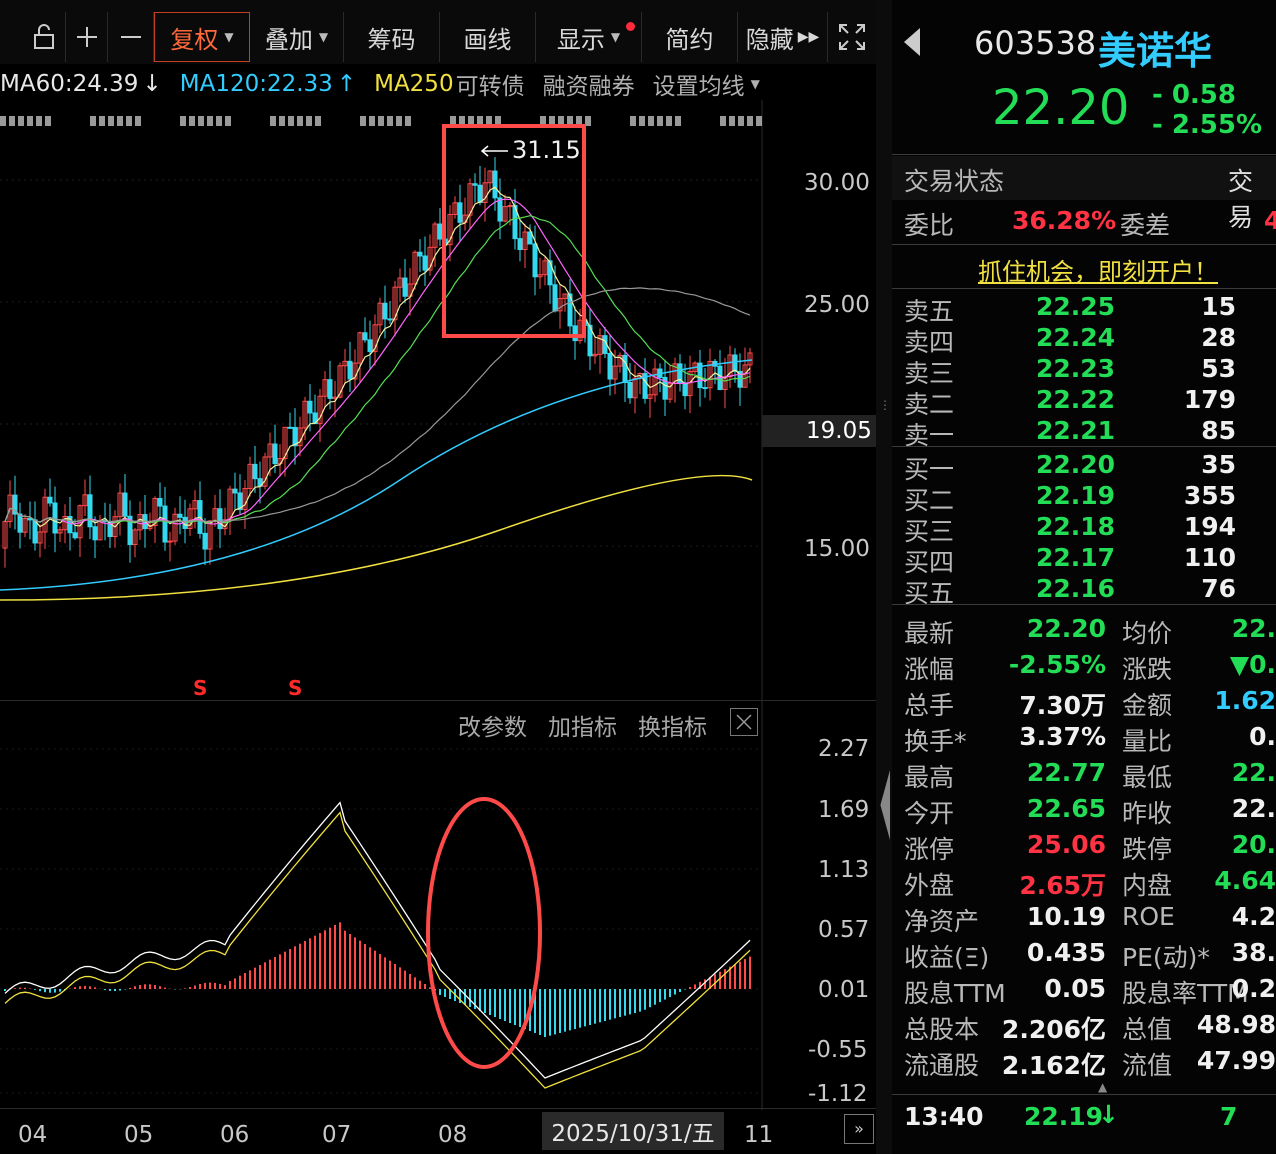  What do you see at coordinates (884, 577) in the screenshot?
I see `panel-splitter` at bounding box center [884, 577].